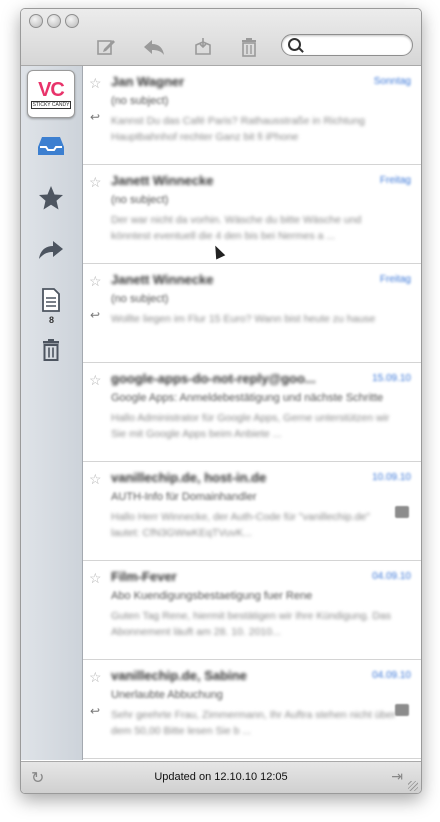 The width and height of the screenshot is (440, 822). What do you see at coordinates (51, 320) in the screenshot?
I see `drafts-count-badge: 8` at bounding box center [51, 320].